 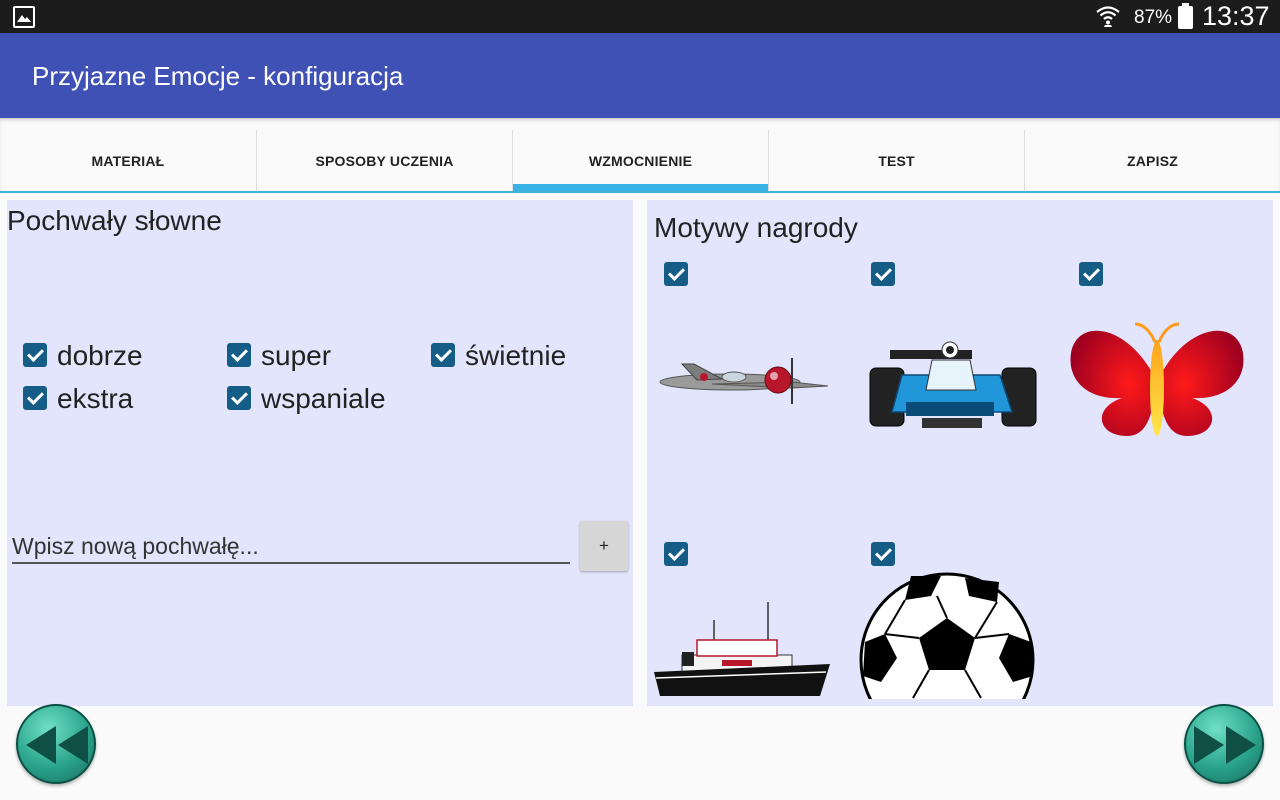 I want to click on next-button, so click(x=1224, y=744).